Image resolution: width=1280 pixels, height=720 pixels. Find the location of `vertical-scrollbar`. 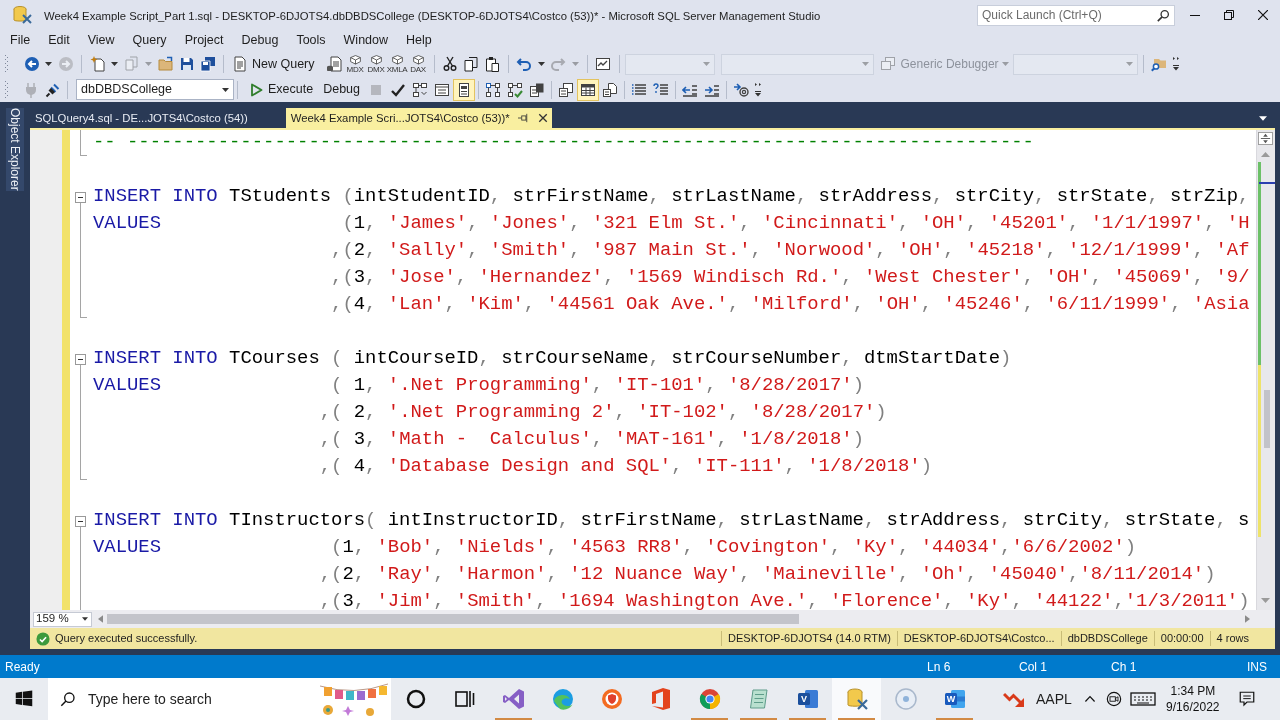

vertical-scrollbar is located at coordinates (1265, 370).